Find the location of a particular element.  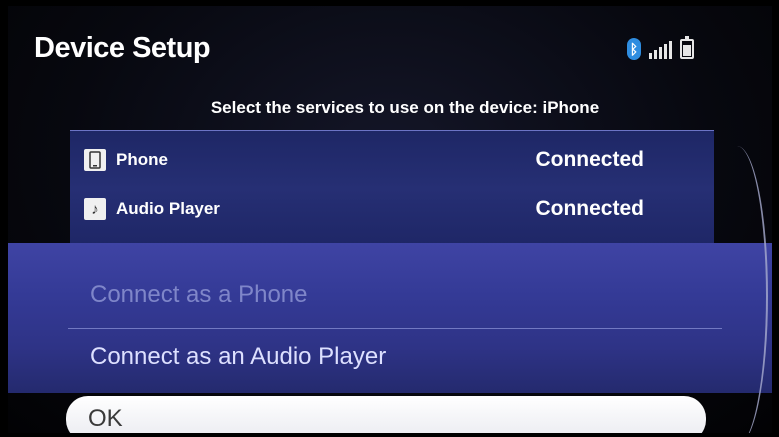

status-bar: ᛒ is located at coordinates (660, 48).